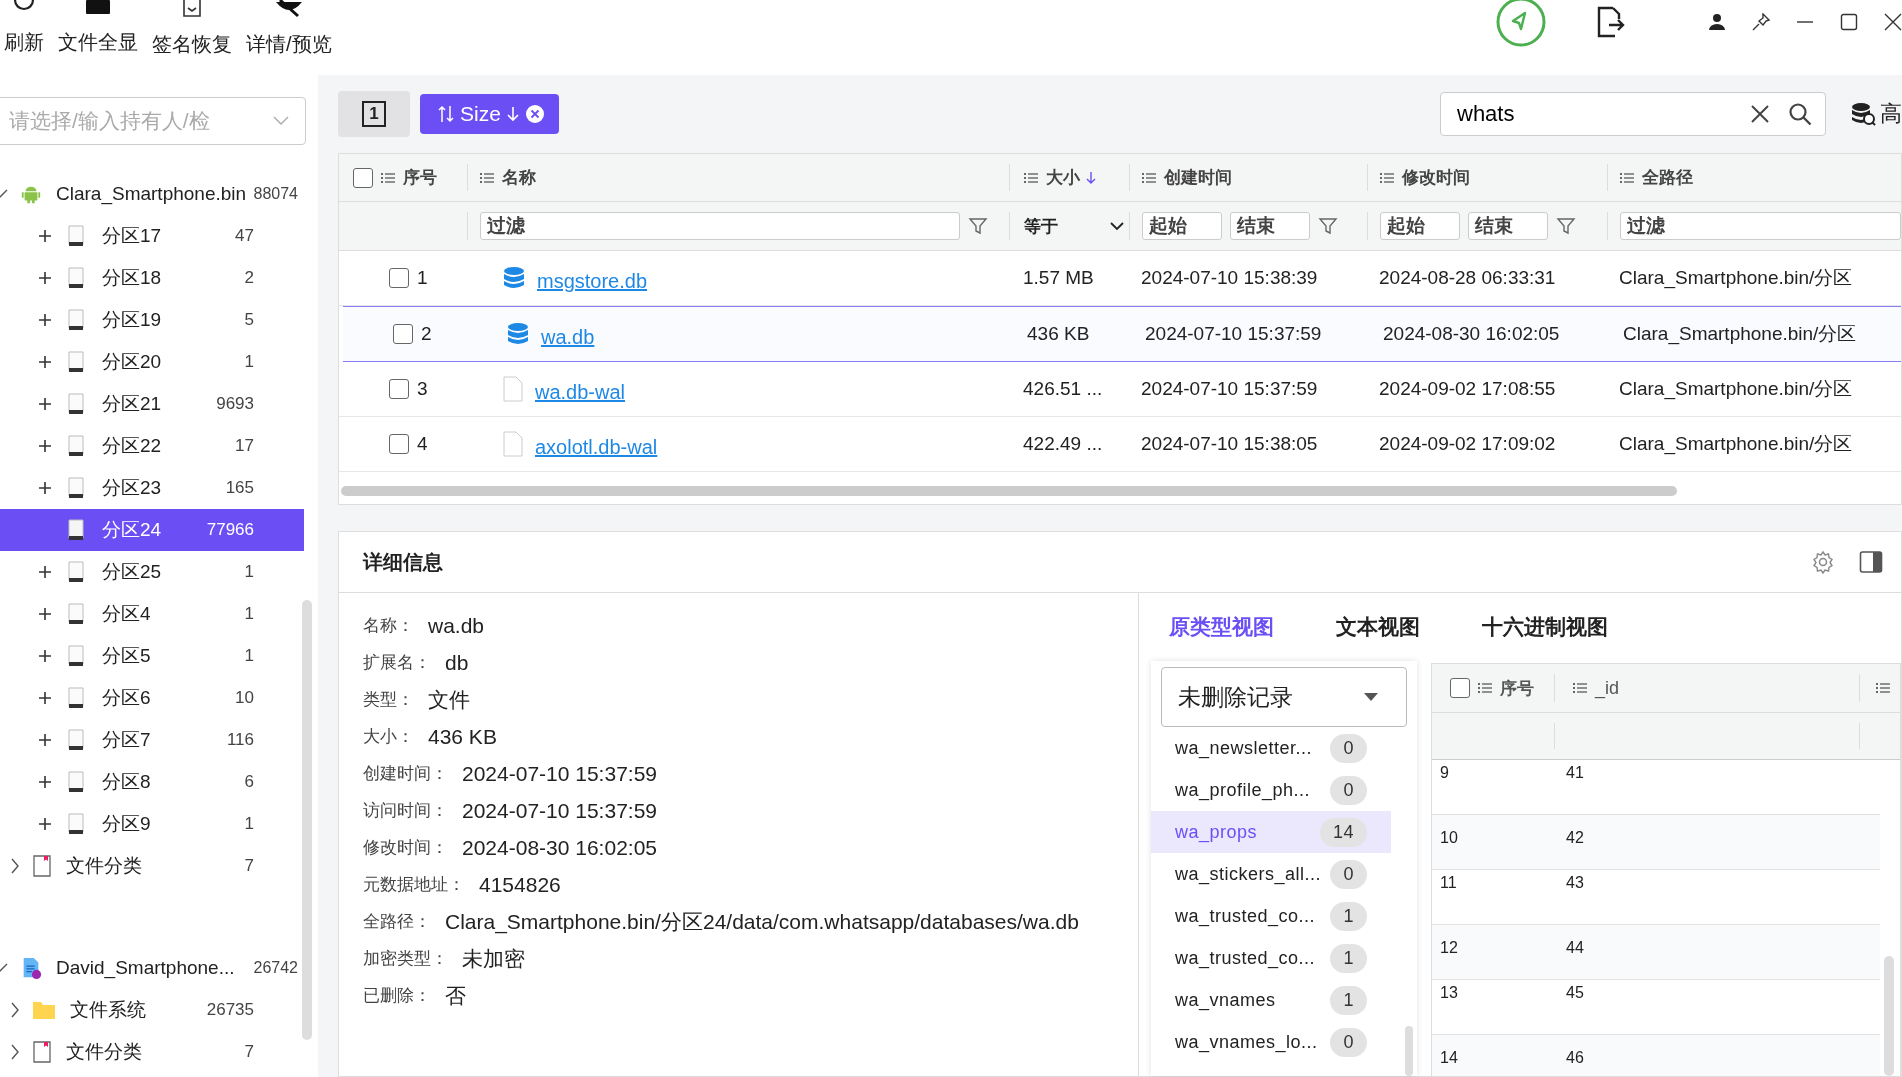 The image size is (1902, 1077). I want to click on view-tab: 十六进制视图, so click(1545, 627).